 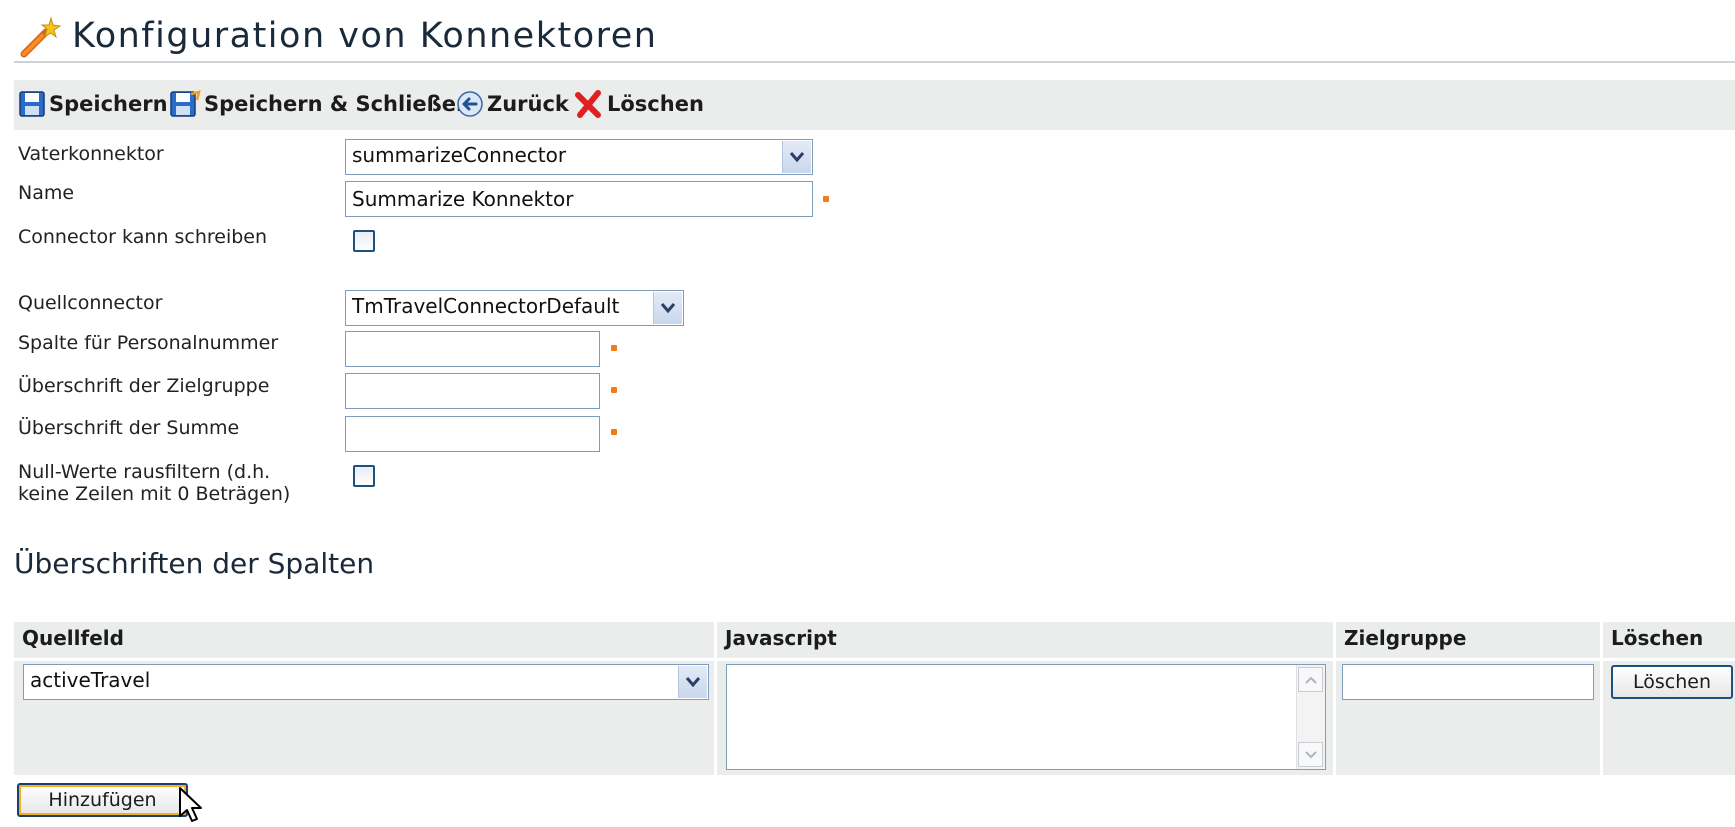 I want to click on textarea-scrollbar, so click(x=1310, y=717).